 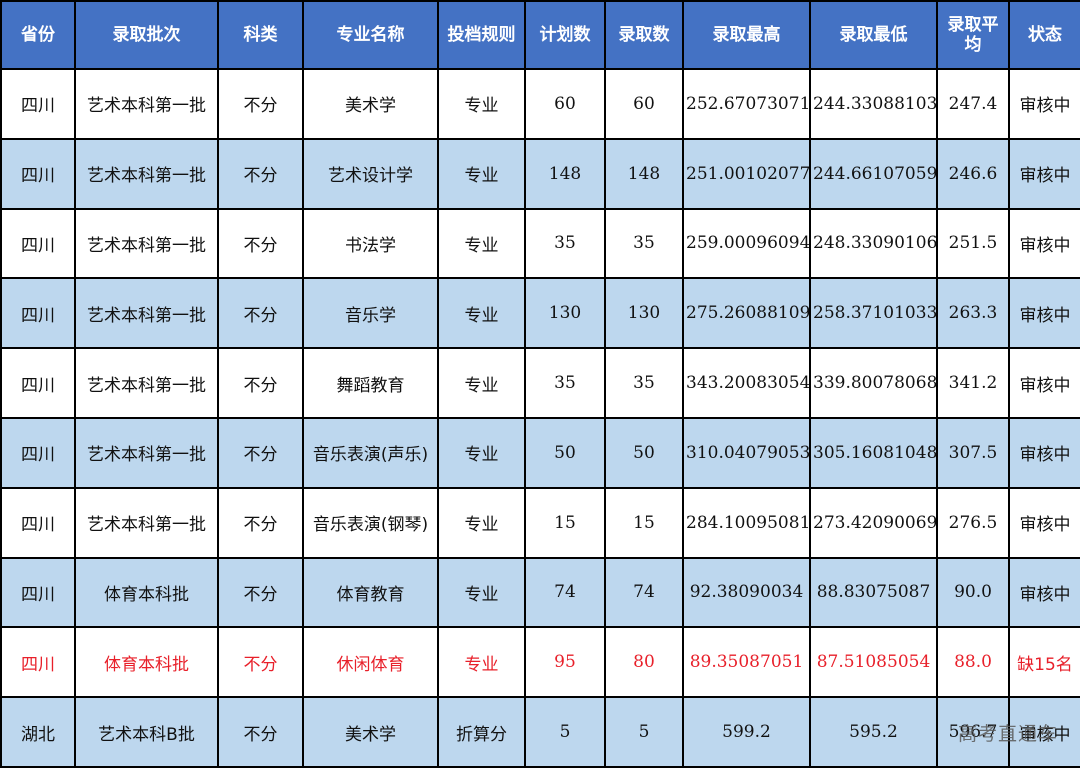 What do you see at coordinates (565, 35) in the screenshot?
I see `header-plan: 计划数` at bounding box center [565, 35].